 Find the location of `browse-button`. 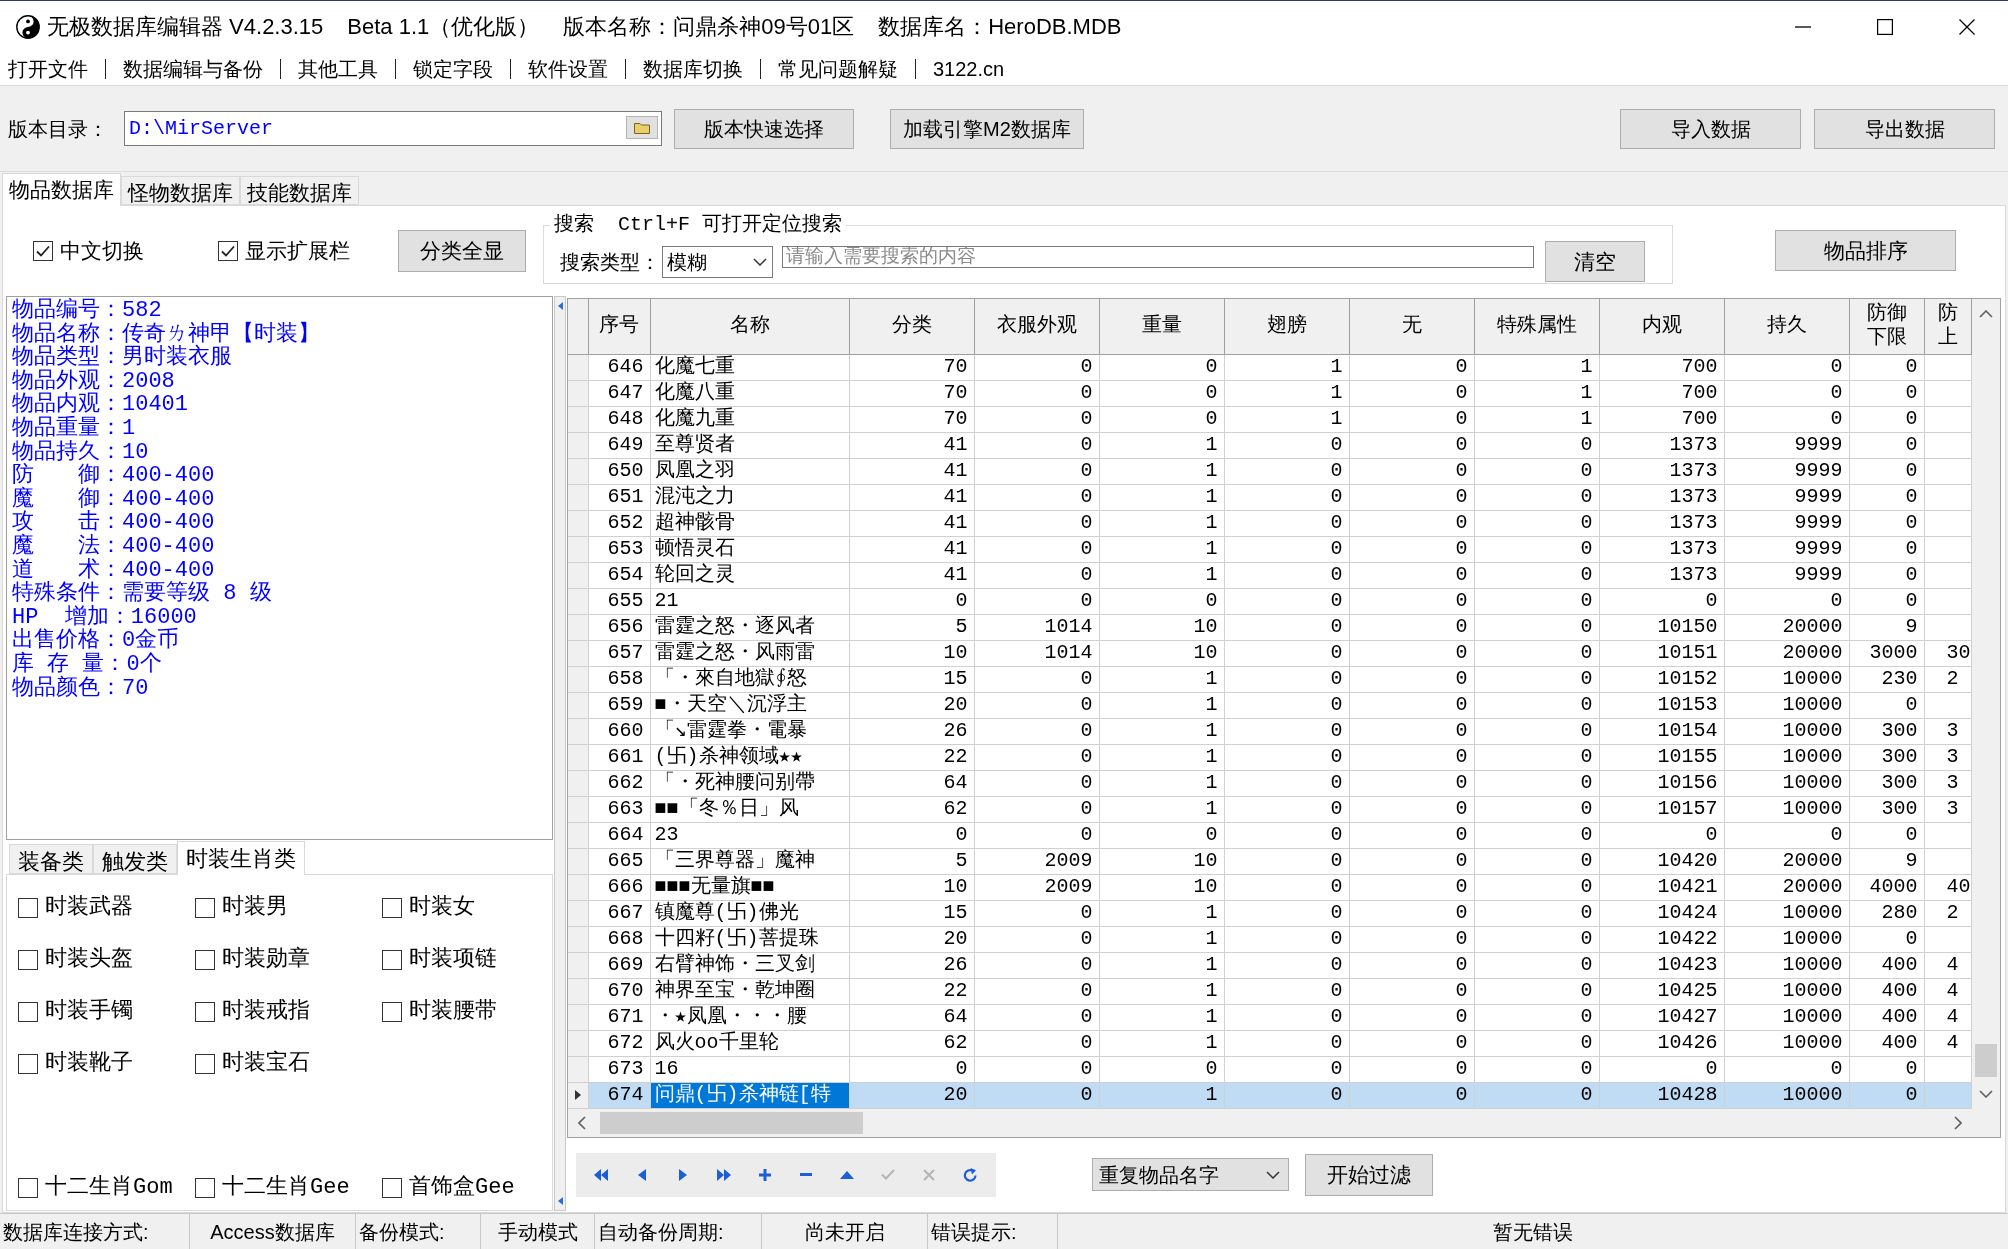

browse-button is located at coordinates (642, 127).